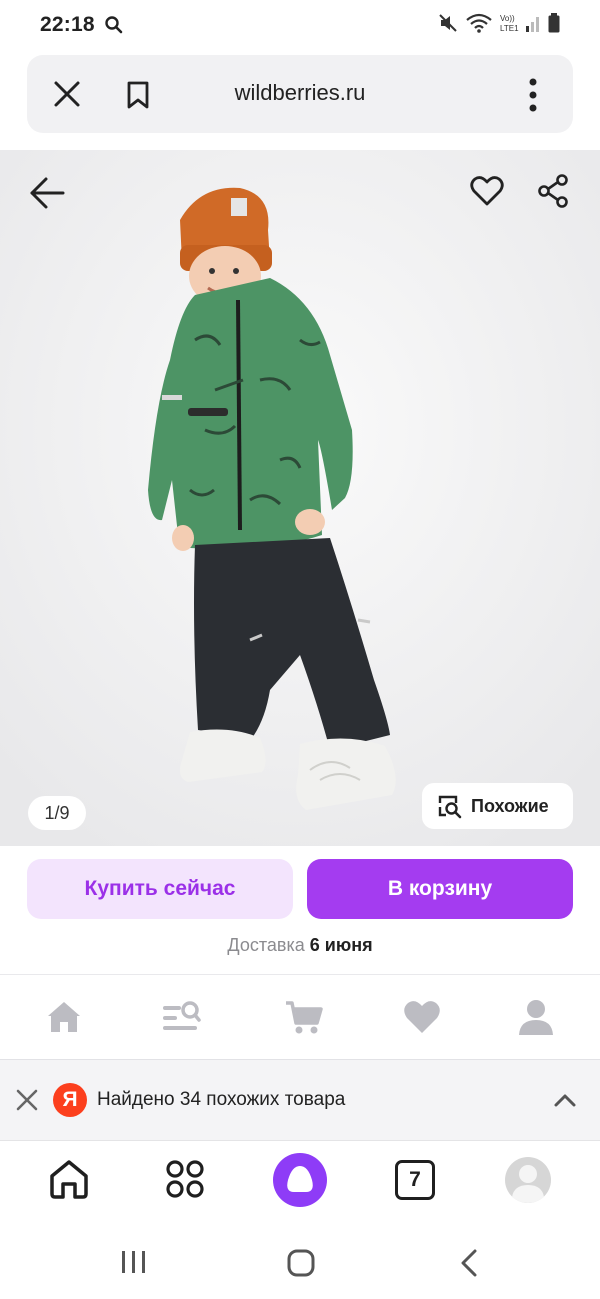 This screenshot has height=1299, width=600. I want to click on favorites-icon, so click(422, 1017).